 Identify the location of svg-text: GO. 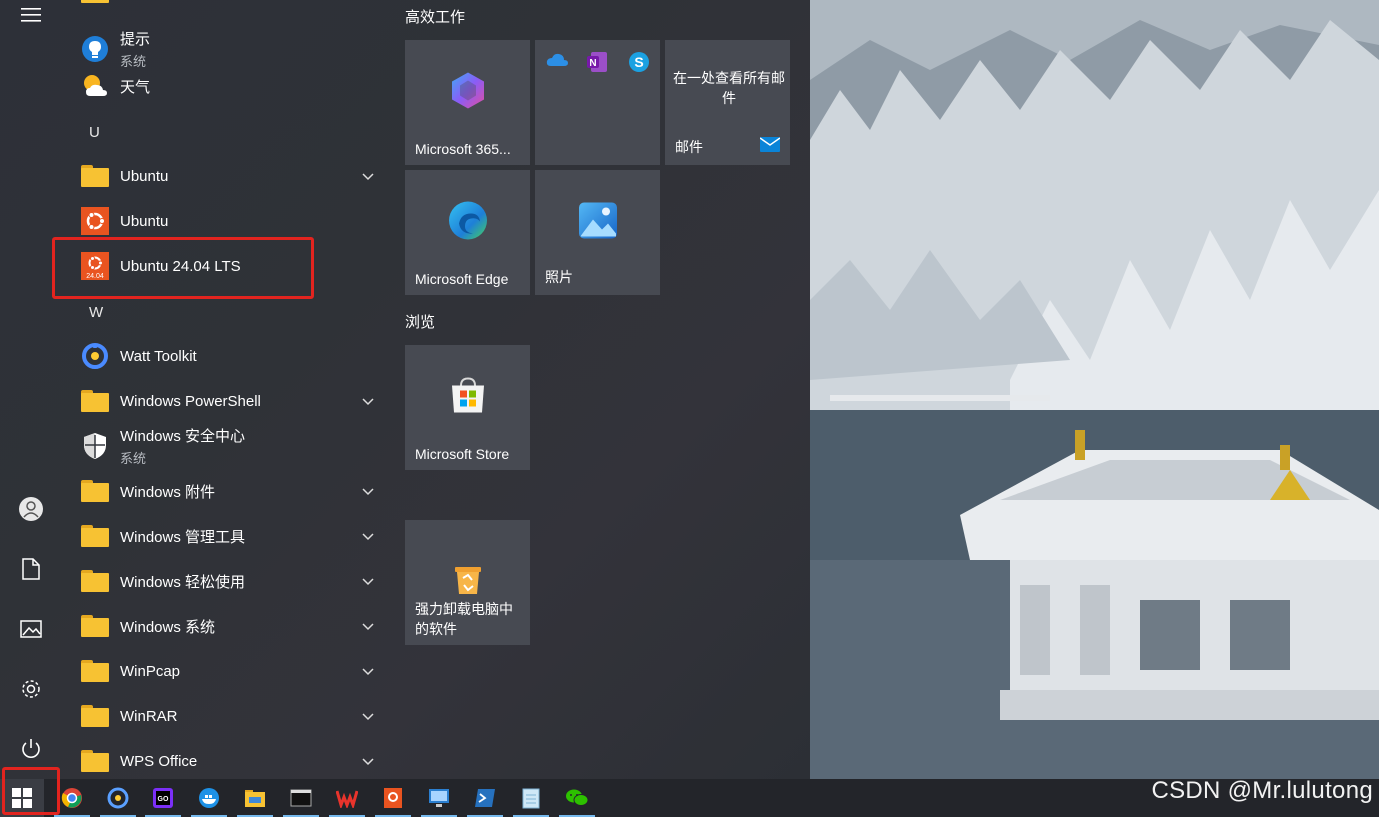
(163, 799).